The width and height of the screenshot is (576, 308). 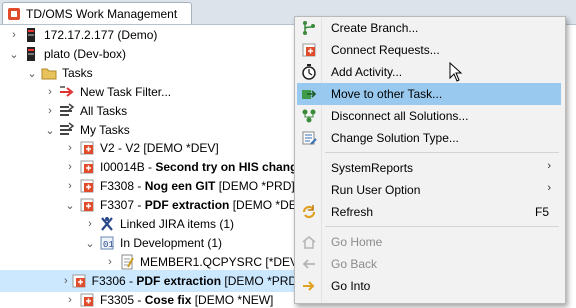 I want to click on tree-node-label: V2 - V2 [DEMO *DEV], so click(x=159, y=148).